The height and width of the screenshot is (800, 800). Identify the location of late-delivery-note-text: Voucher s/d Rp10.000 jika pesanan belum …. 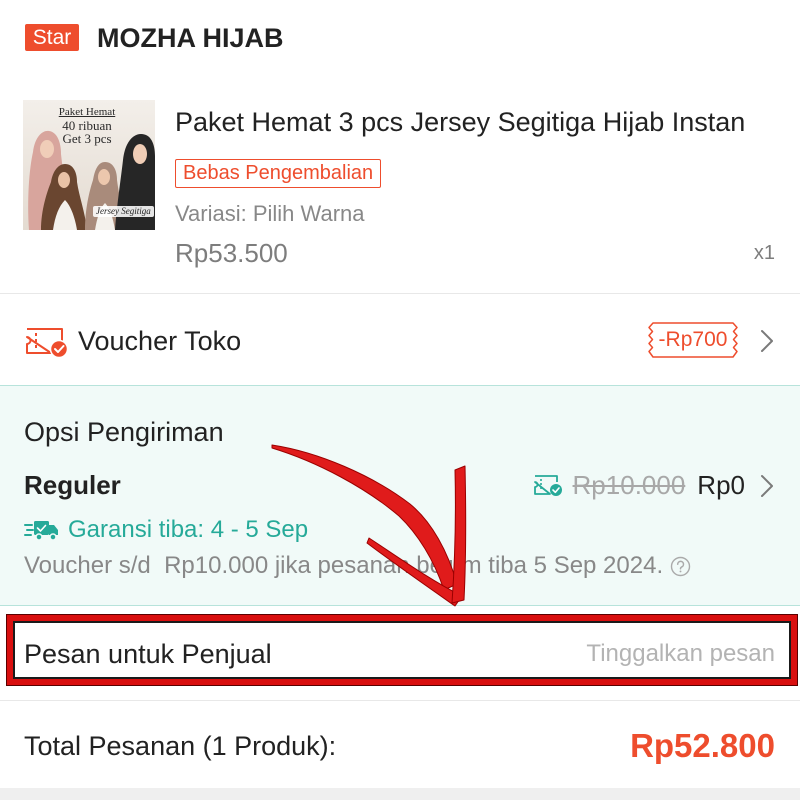
(344, 565).